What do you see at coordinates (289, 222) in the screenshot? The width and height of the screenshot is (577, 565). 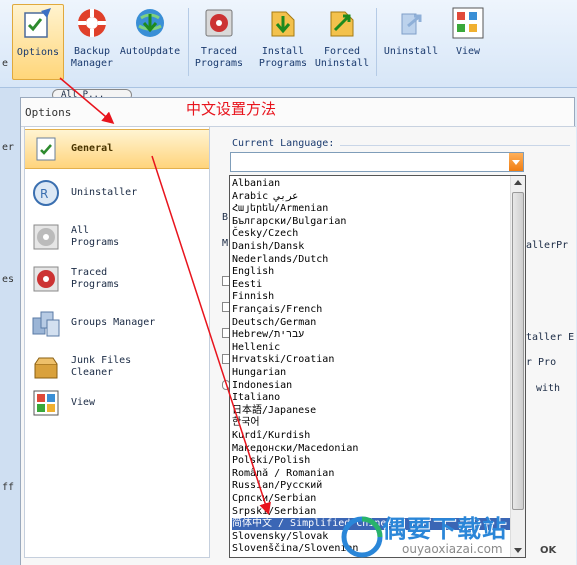 I see `language-option: Български/Bulgarian` at bounding box center [289, 222].